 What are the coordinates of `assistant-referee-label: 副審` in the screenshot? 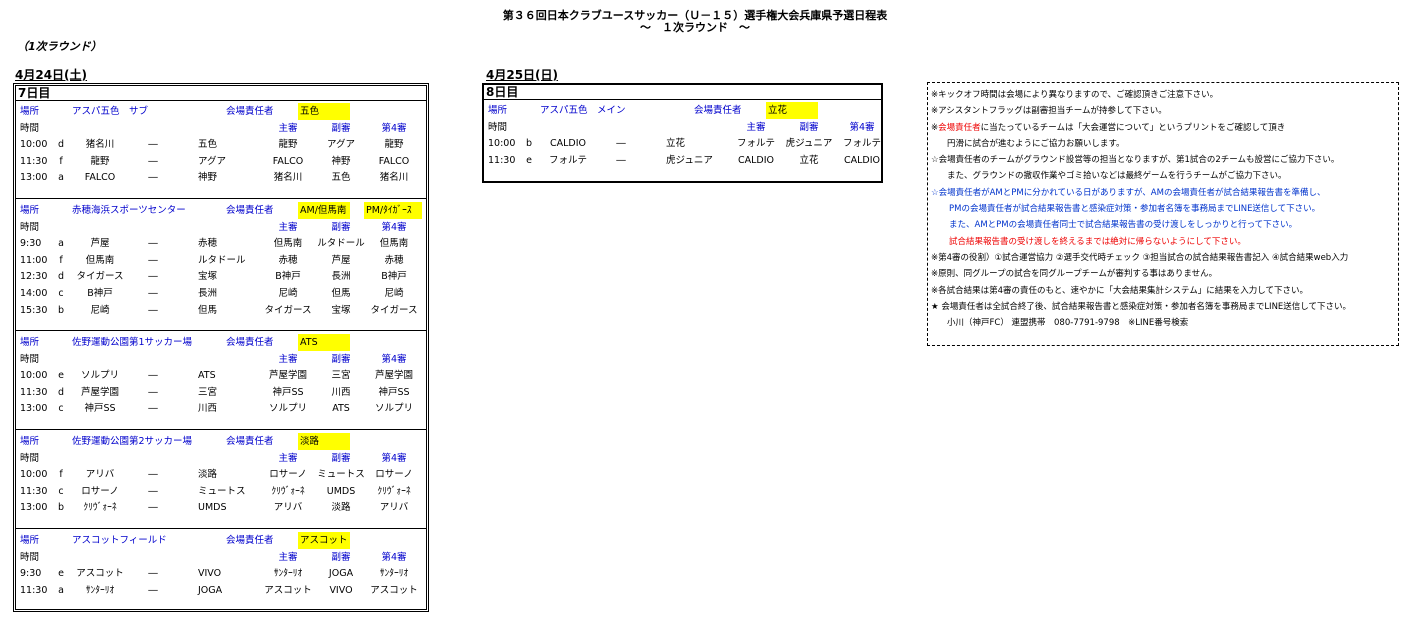 It's located at (341, 227).